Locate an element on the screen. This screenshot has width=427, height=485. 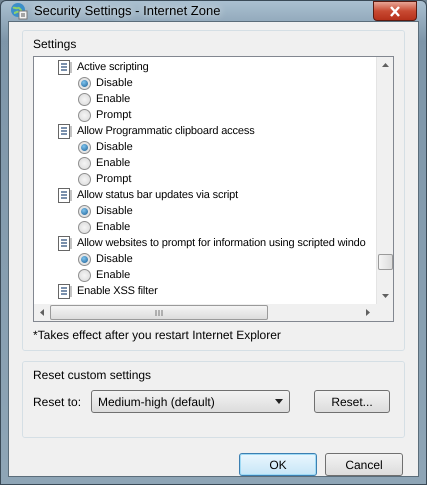
vertical-scrollbar is located at coordinates (384, 180).